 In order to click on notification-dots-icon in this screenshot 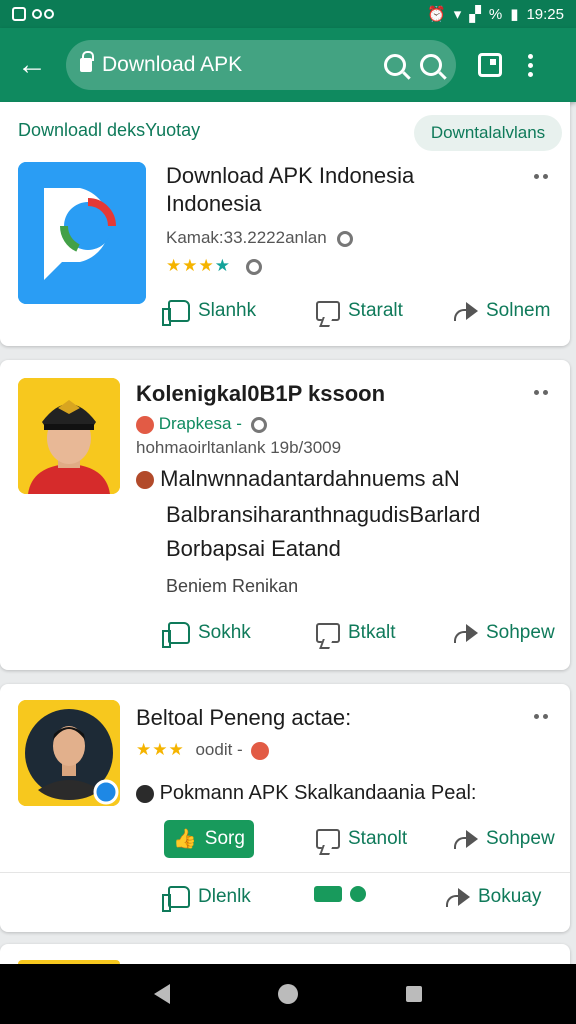, I will do `click(43, 14)`.